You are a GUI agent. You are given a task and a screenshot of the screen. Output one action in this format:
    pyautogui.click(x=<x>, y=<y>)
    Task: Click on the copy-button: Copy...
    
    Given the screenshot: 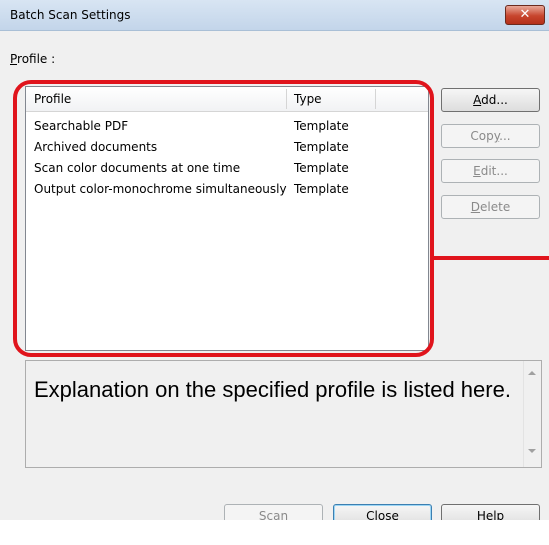 What is the action you would take?
    pyautogui.click(x=490, y=136)
    